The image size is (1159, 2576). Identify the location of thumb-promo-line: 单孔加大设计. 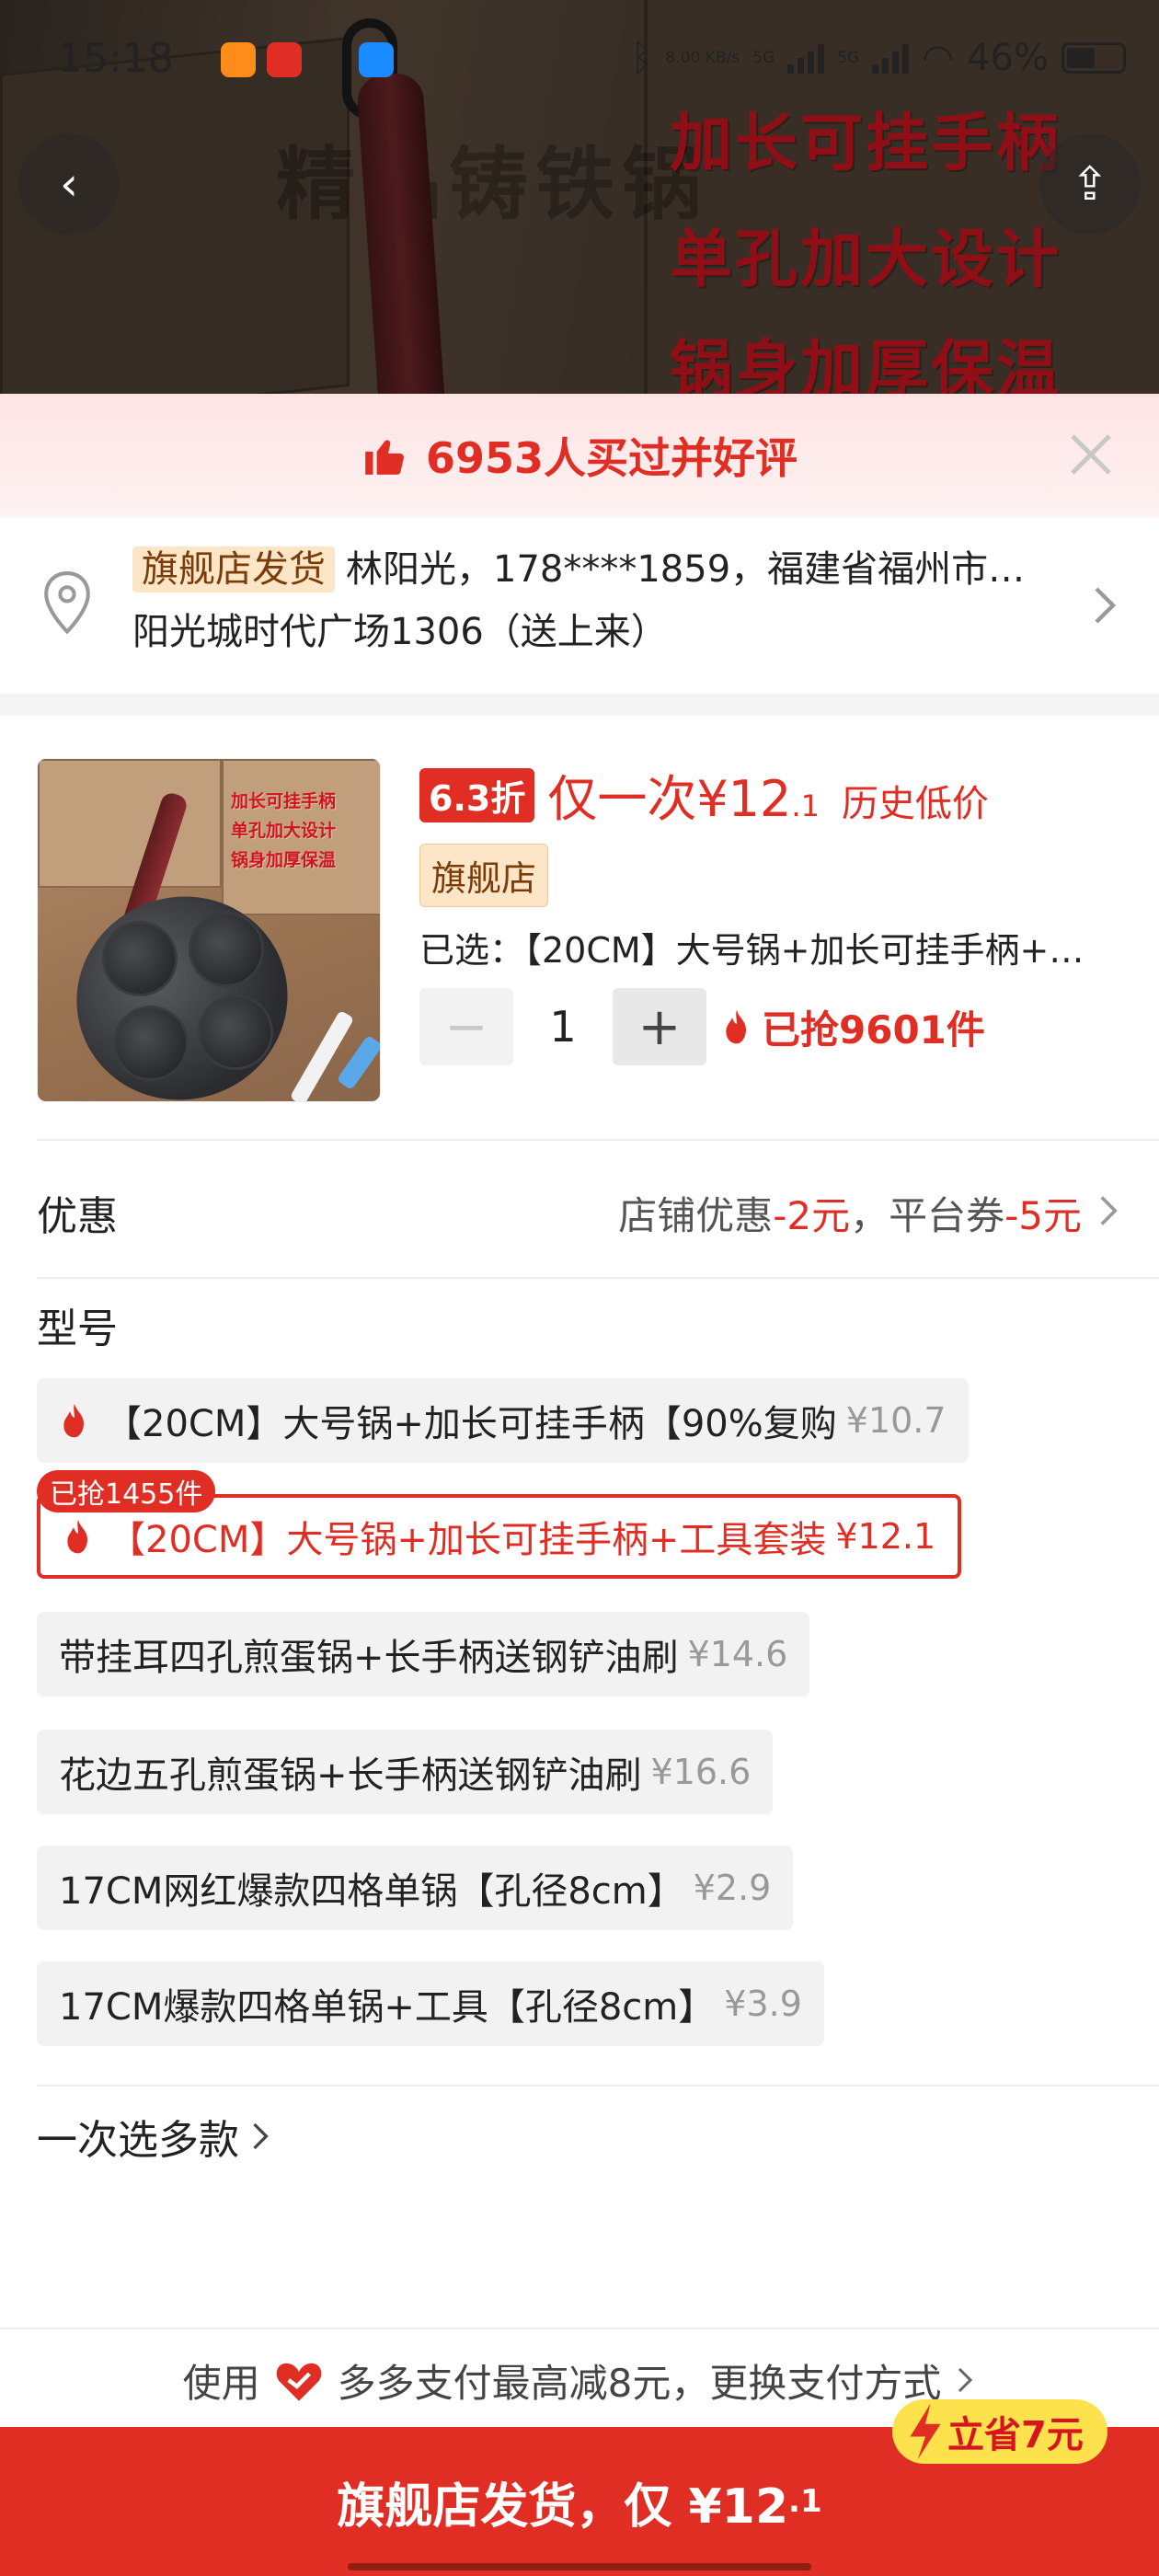
(284, 831).